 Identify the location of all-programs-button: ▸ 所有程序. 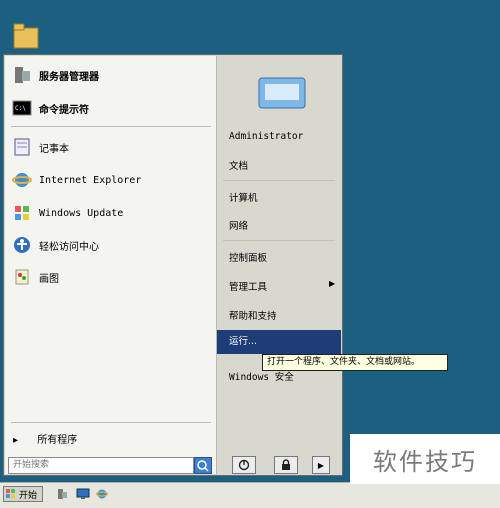
(45, 438).